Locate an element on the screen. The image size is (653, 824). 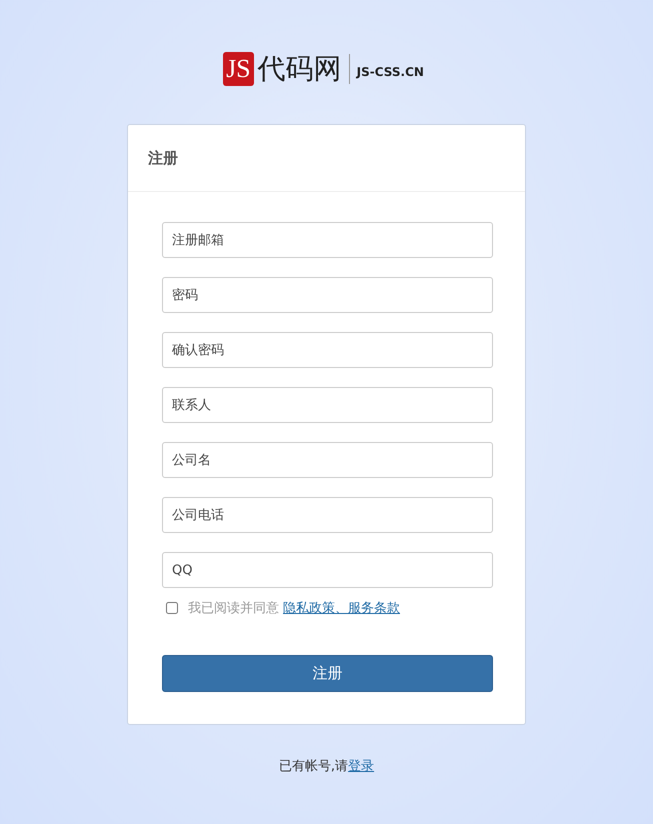
logo-name: 代码网 is located at coordinates (300, 69).